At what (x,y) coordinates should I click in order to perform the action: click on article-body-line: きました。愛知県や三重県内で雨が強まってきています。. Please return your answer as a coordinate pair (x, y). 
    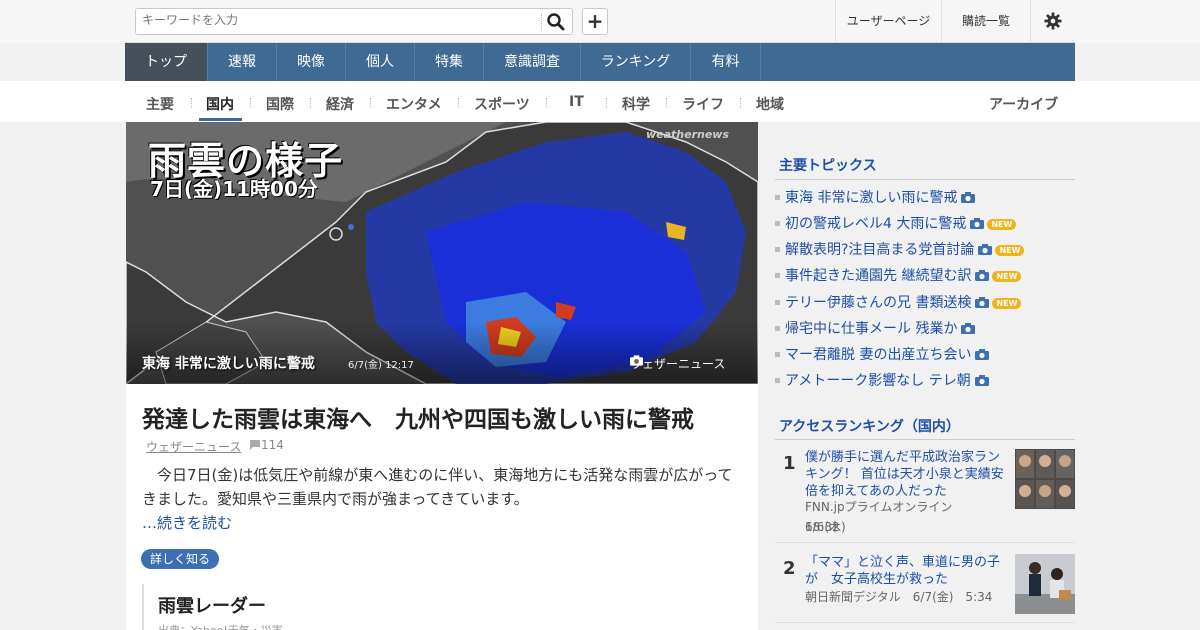
    Looking at the image, I should click on (335, 499).